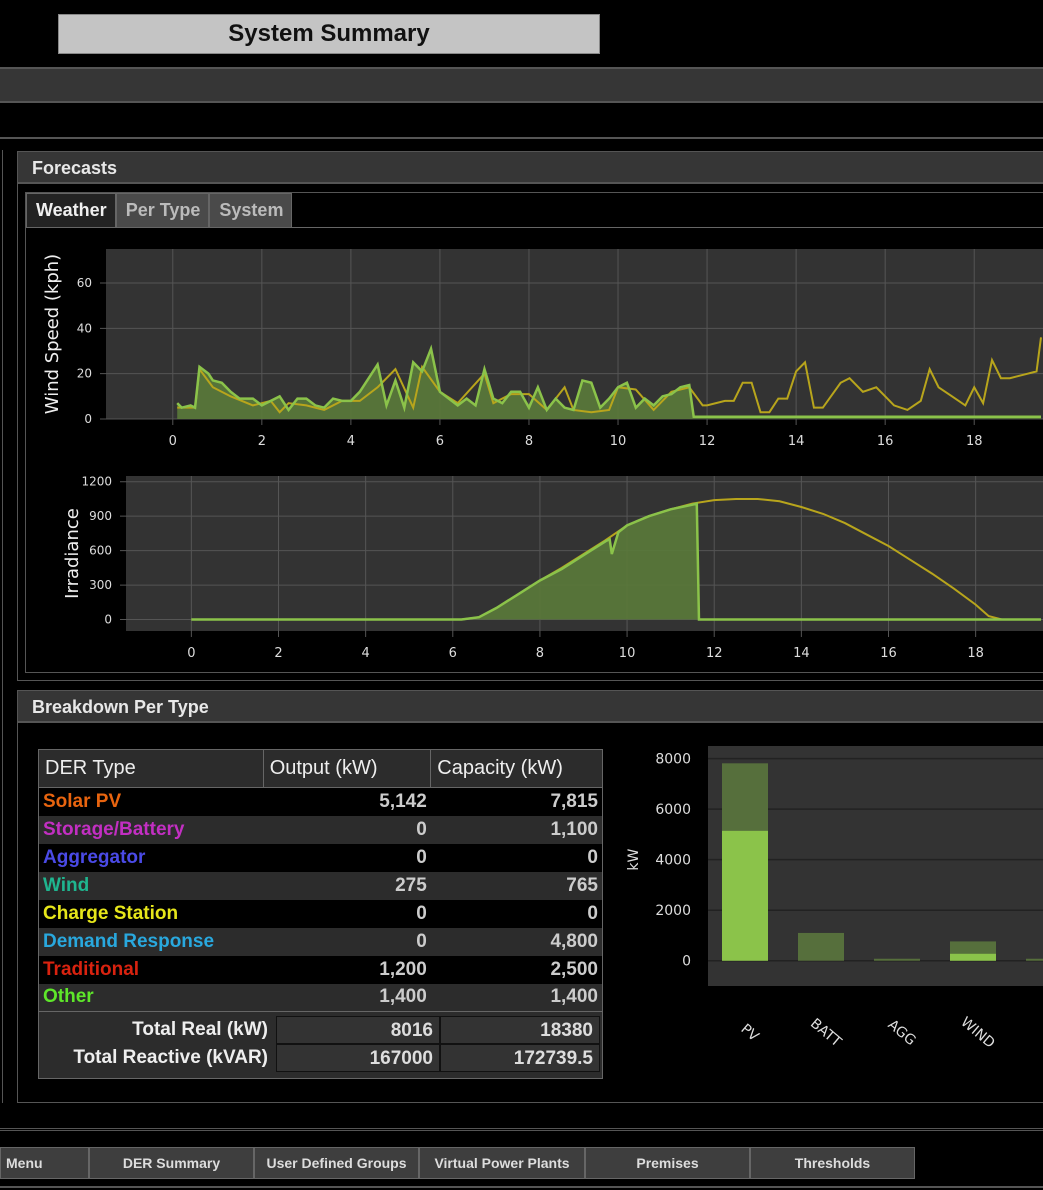 The image size is (1043, 1190). Describe the element at coordinates (52, 334) in the screenshot. I see `y-axis-label: Wind Speed (kph)` at that location.